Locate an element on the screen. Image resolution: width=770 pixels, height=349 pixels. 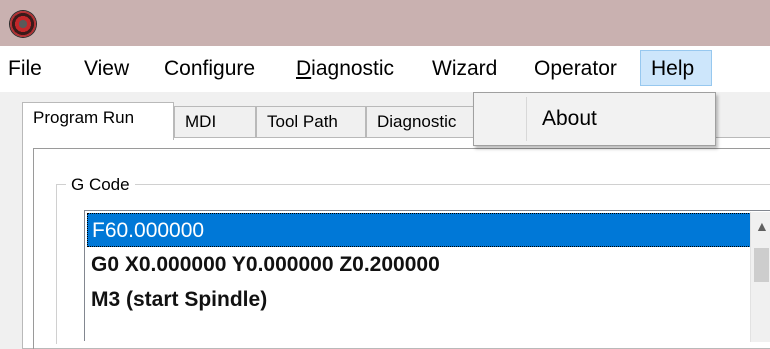
menu-wizard: Wizard is located at coordinates (464, 69).